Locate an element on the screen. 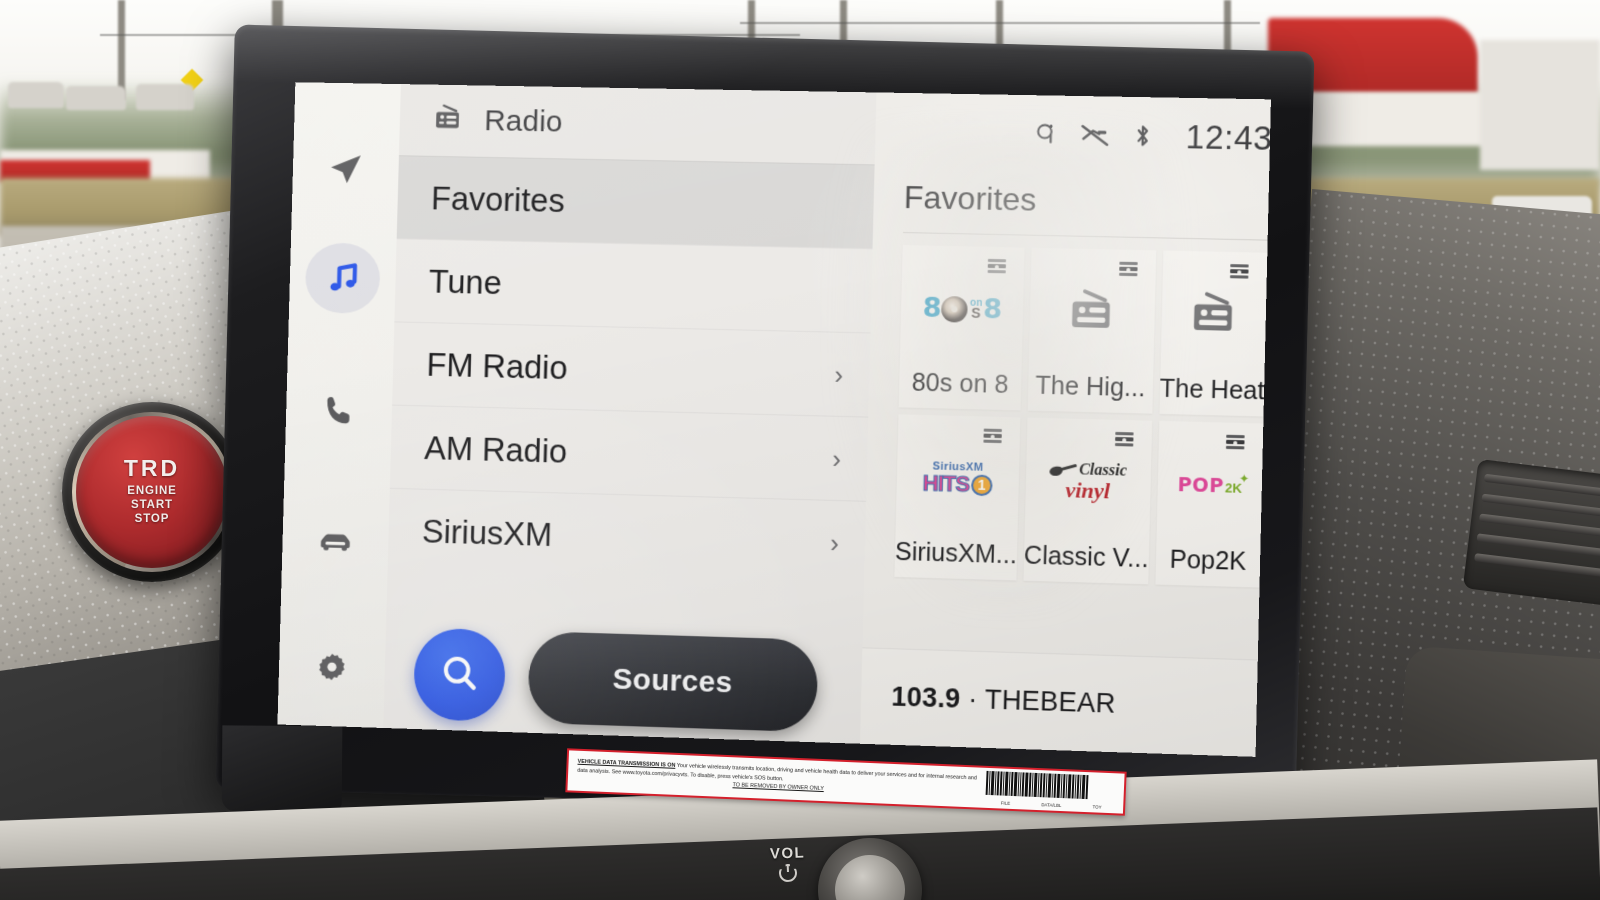  qi-wireless-charging-icon is located at coordinates (1046, 134).